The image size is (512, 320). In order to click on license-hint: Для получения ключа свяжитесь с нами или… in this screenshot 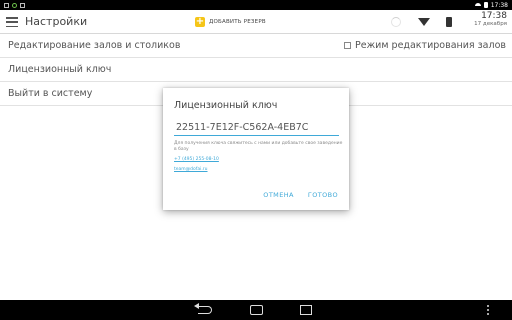, I will do `click(258, 146)`.